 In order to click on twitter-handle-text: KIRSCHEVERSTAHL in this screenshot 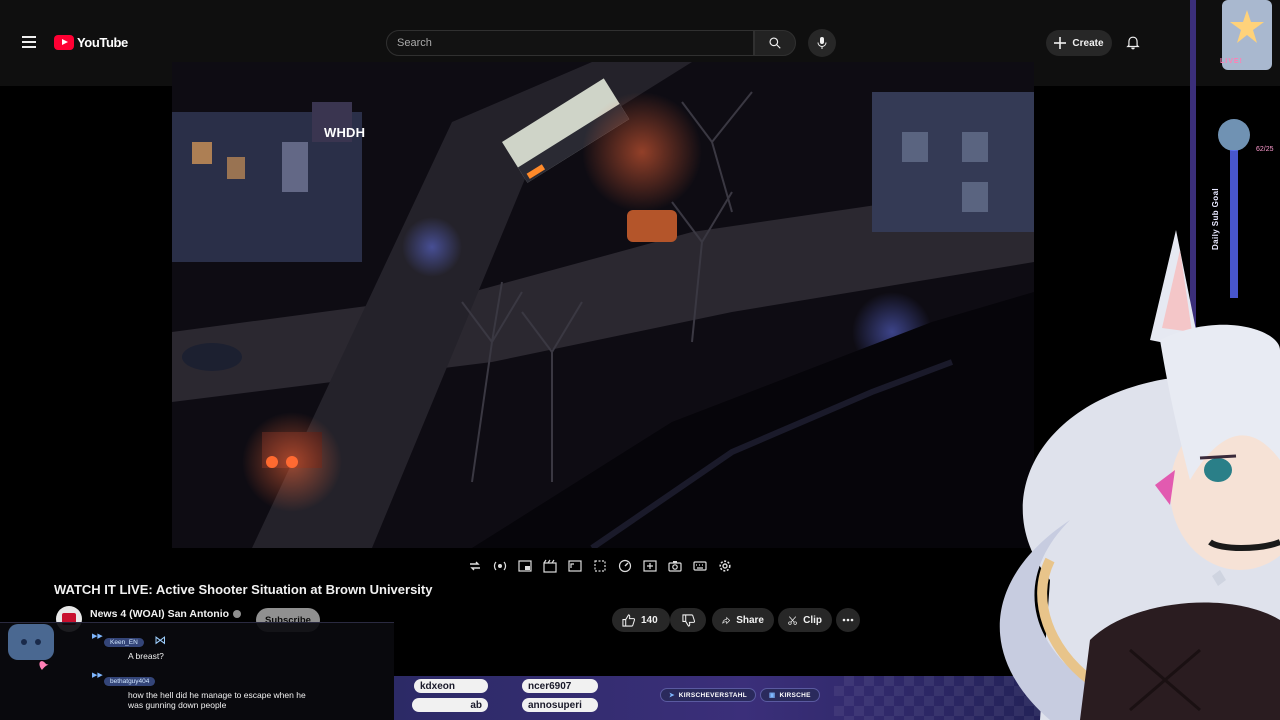, I will do `click(713, 695)`.